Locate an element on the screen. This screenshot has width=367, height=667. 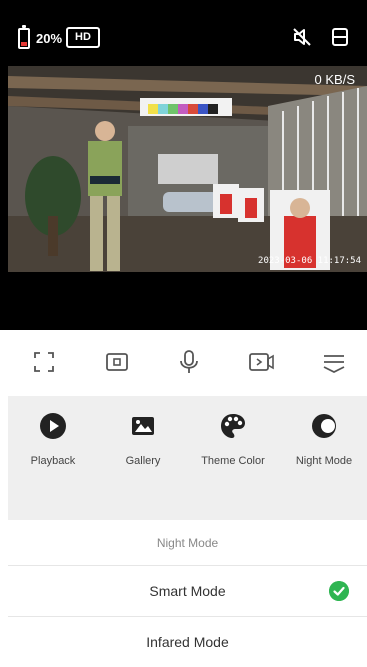
play-circle-icon is located at coordinates (53, 426).